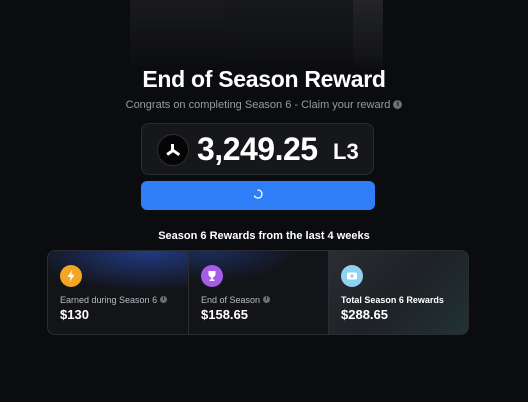  I want to click on card-label: Total Season 6 Rewards, so click(392, 300).